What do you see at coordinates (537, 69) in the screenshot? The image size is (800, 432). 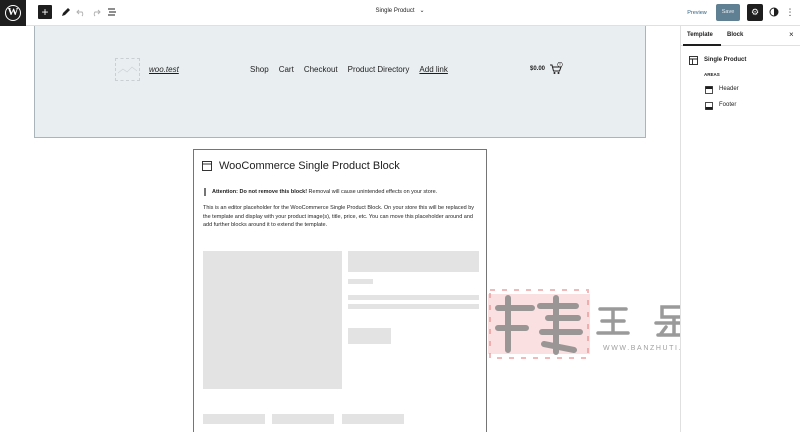 I see `mini-cart-price: $0.00` at bounding box center [537, 69].